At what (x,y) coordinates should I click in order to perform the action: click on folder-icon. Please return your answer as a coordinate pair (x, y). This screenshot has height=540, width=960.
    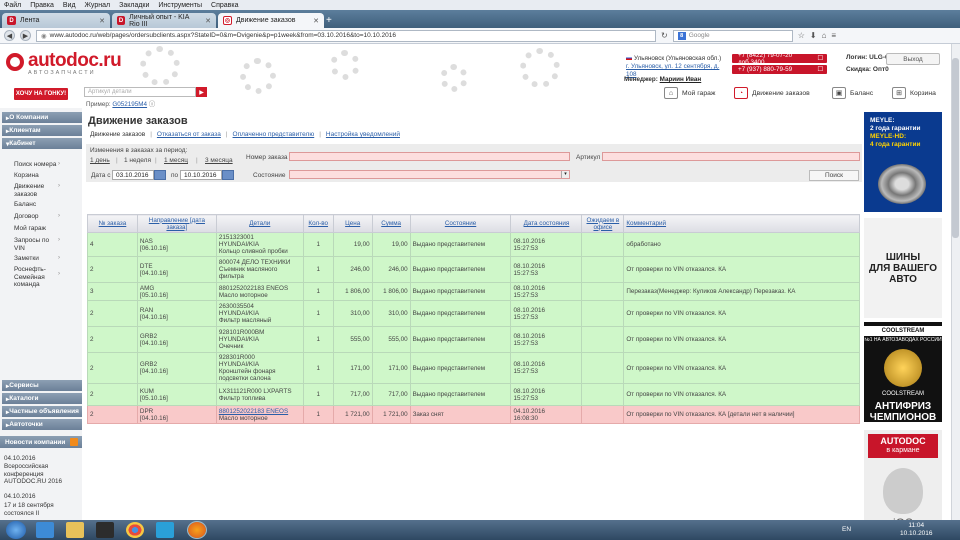
    Looking at the image, I should click on (75, 530).